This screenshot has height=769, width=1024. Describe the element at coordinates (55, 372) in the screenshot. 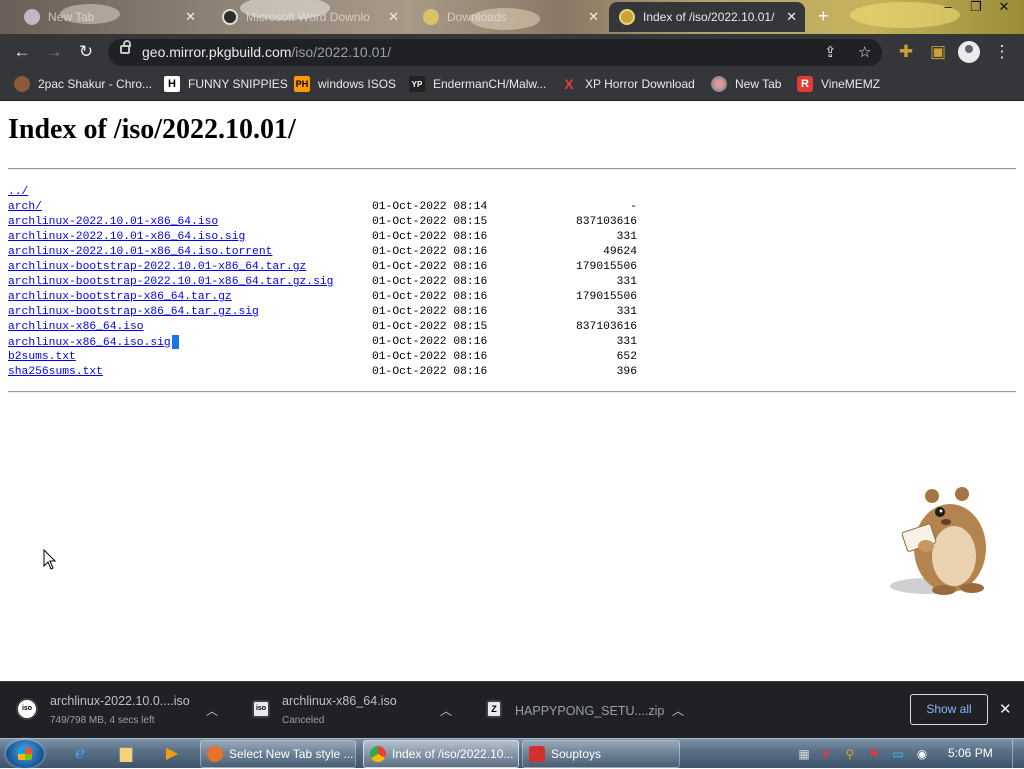

I see `file-link: sha256sums.txt` at that location.